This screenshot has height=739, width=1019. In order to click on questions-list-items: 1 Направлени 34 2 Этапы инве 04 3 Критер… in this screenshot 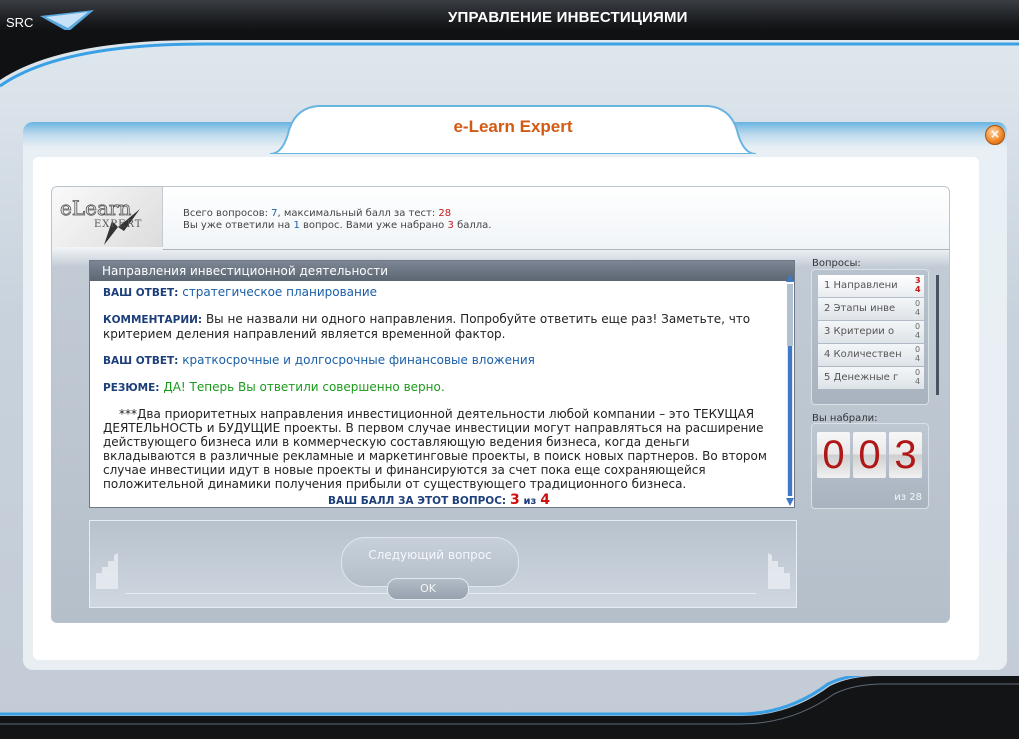, I will do `click(871, 337)`.